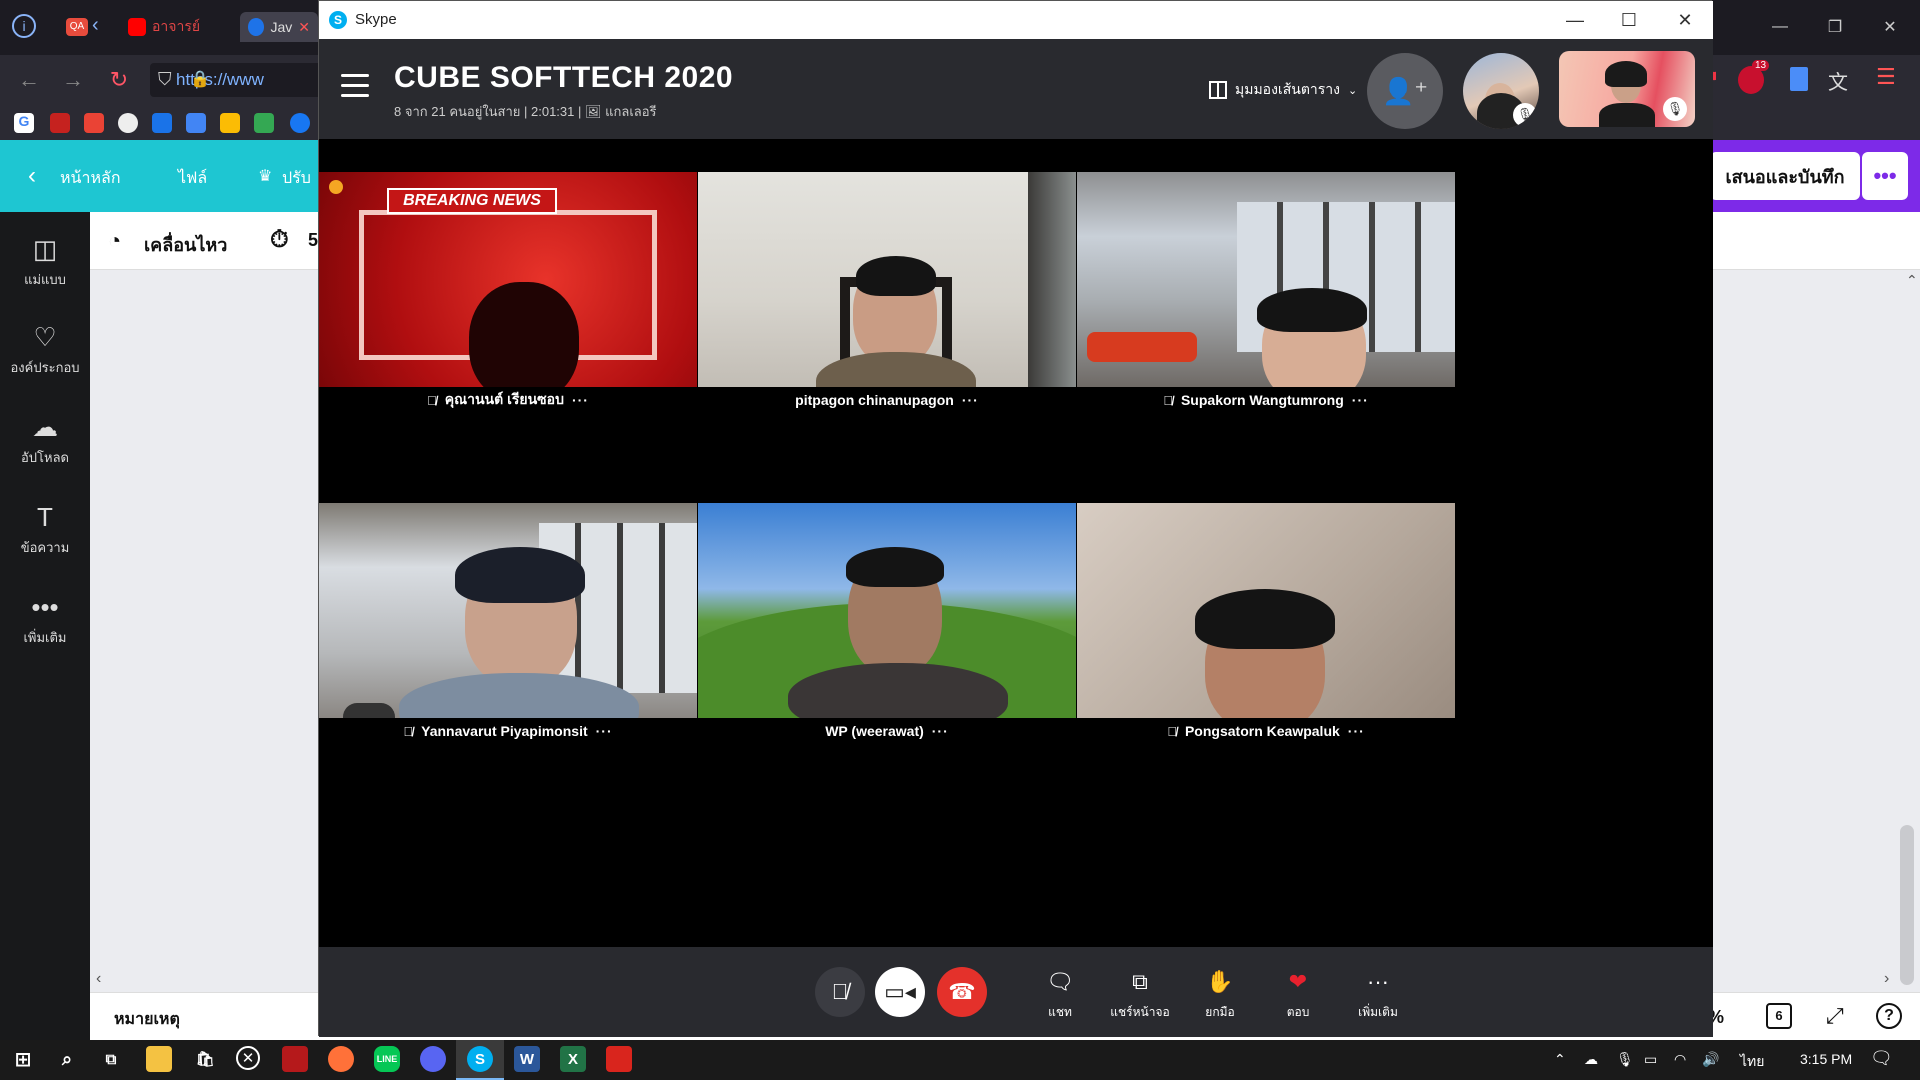 Image resolution: width=1920 pixels, height=1080 pixels. I want to click on language-indicator: ไทย, so click(1752, 1062).